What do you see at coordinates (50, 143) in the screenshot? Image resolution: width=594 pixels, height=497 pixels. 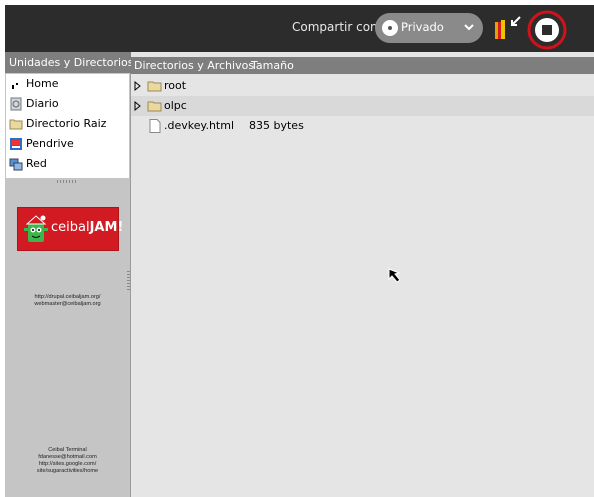 I see `drive-item-label: Pendrive` at bounding box center [50, 143].